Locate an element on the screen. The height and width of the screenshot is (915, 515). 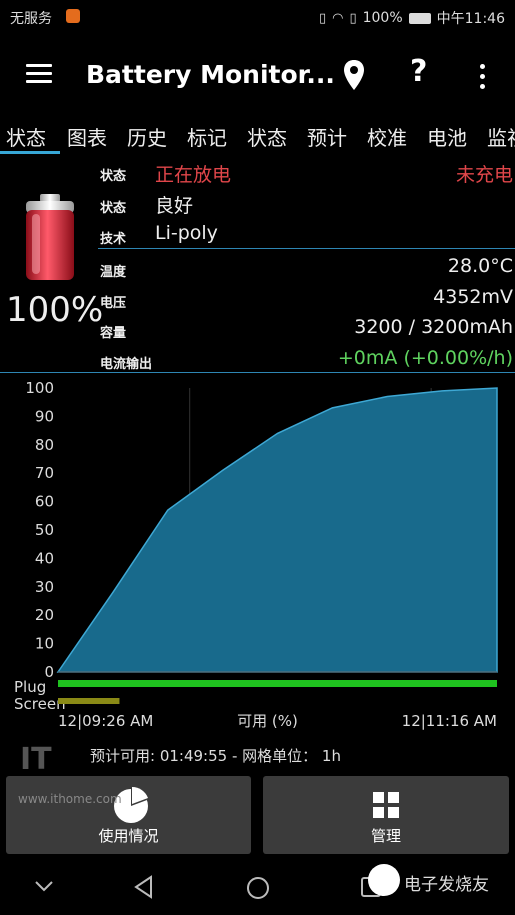
info-divider is located at coordinates (306, 248).